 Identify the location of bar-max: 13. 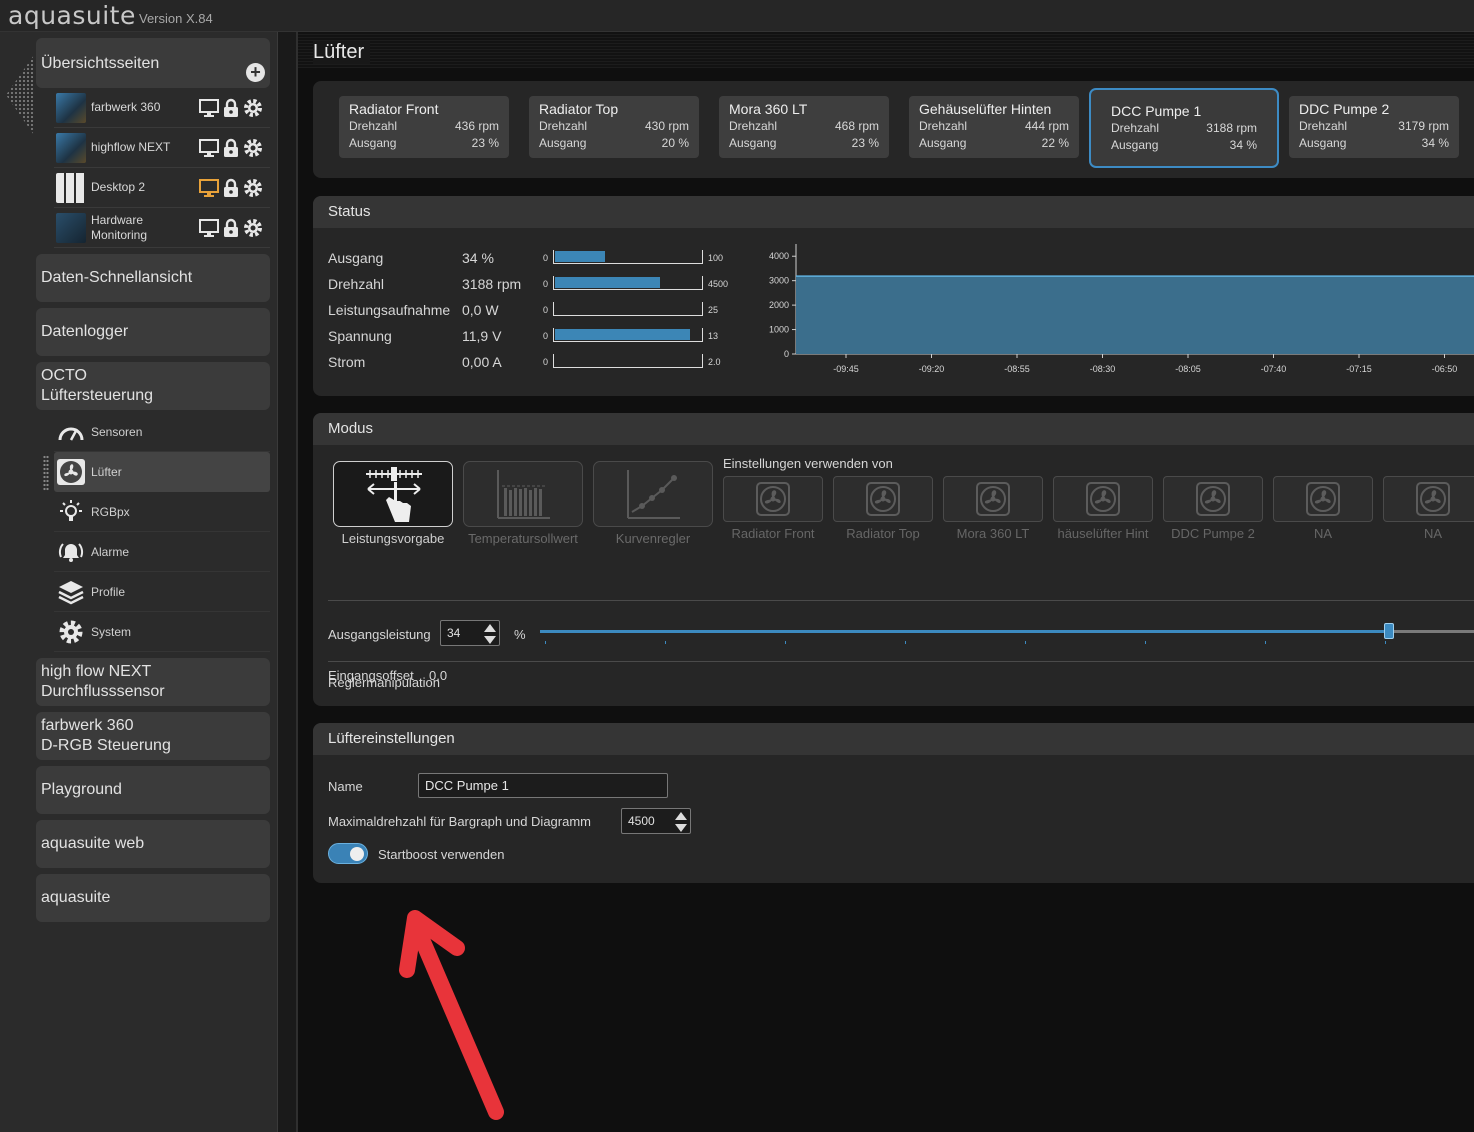
(713, 336).